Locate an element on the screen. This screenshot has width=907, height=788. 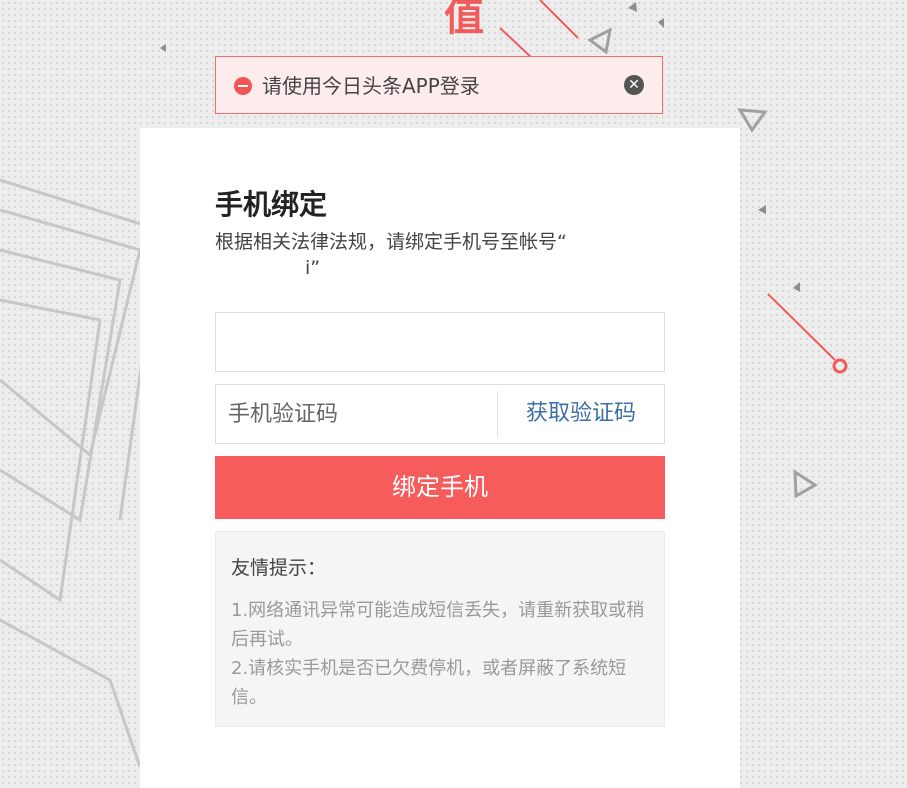
background-chevrons is located at coordinates (81, 472).